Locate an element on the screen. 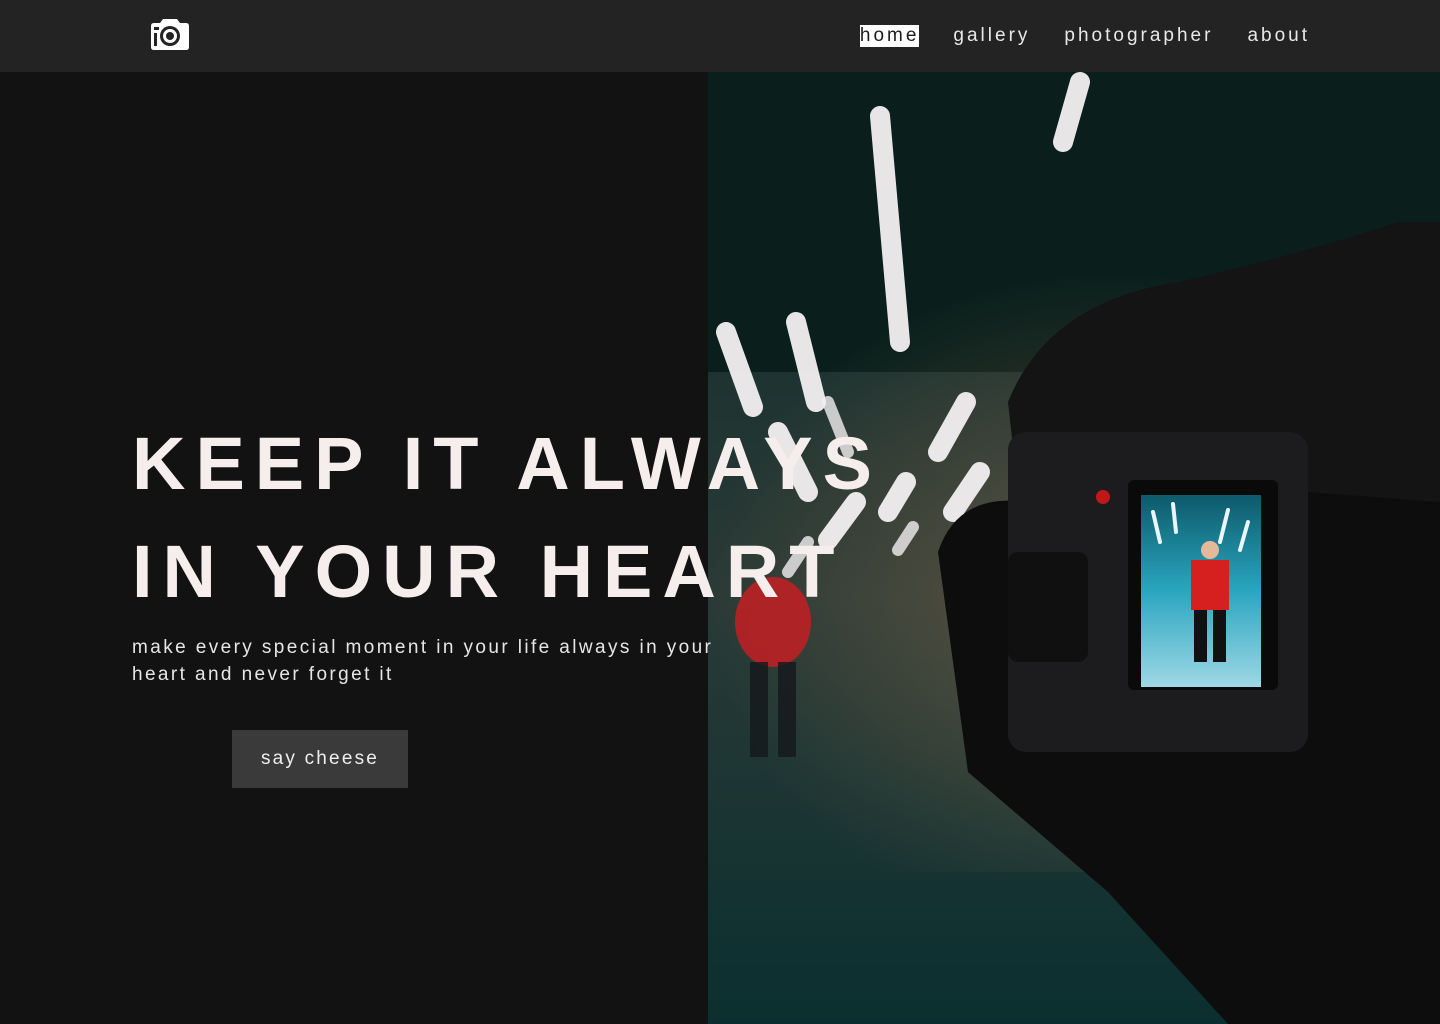 This screenshot has height=1024, width=1440. nav-link-about: about is located at coordinates (1278, 36).